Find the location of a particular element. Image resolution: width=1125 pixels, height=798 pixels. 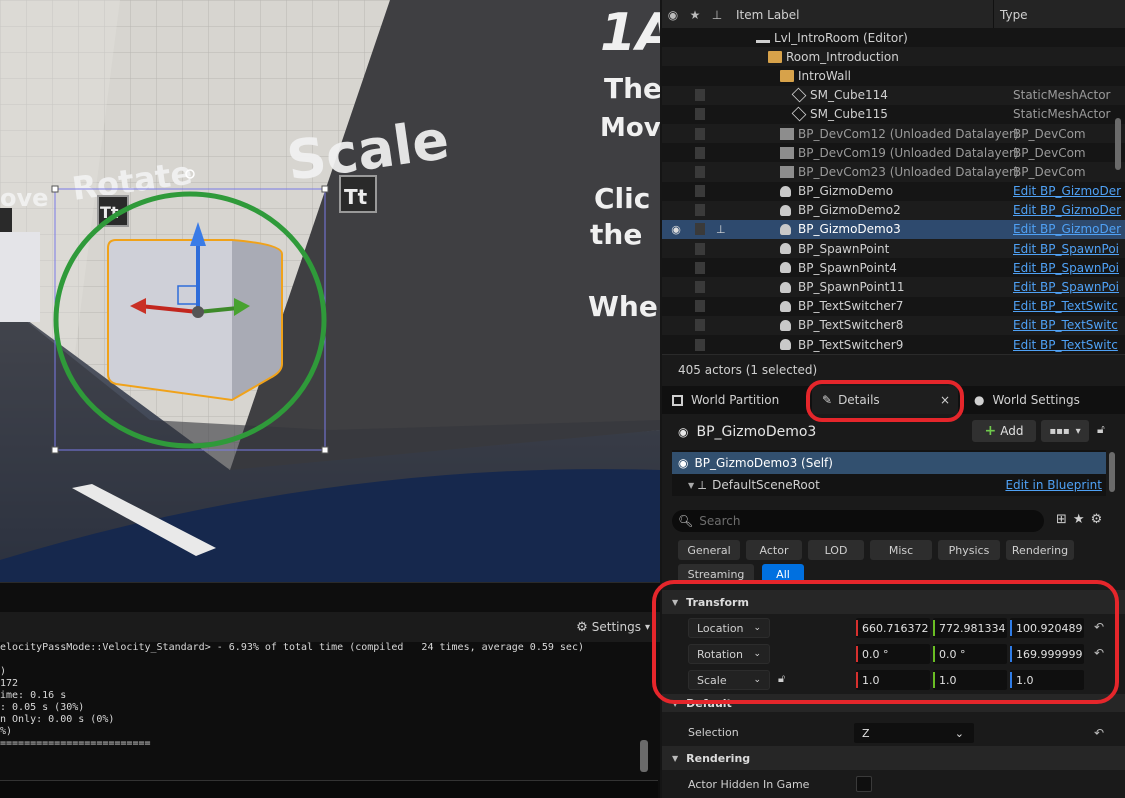

location-y-field: 772.981334 is located at coordinates (970, 628).